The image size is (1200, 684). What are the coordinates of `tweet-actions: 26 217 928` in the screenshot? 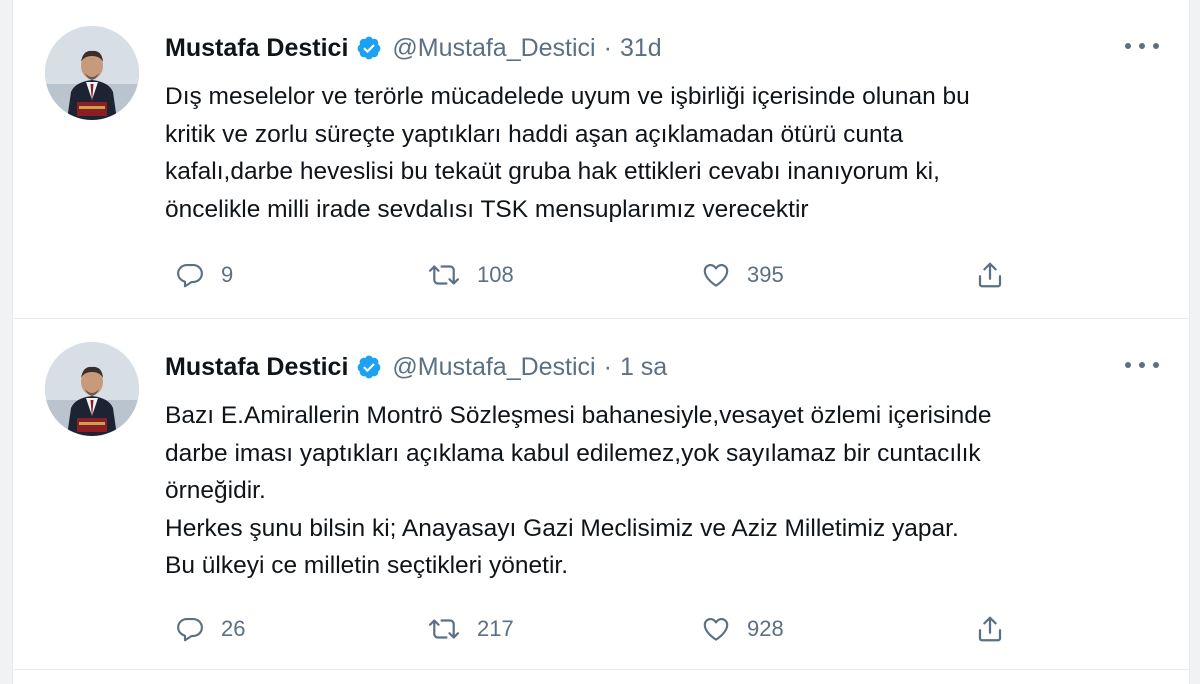 It's located at (595, 629).